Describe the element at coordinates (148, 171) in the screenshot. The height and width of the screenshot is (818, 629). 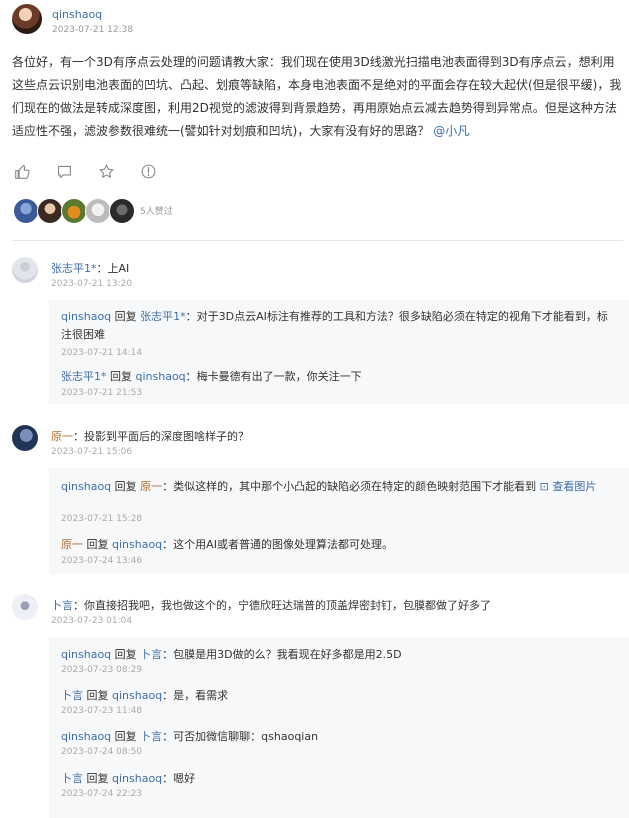
I see `report-icon` at that location.